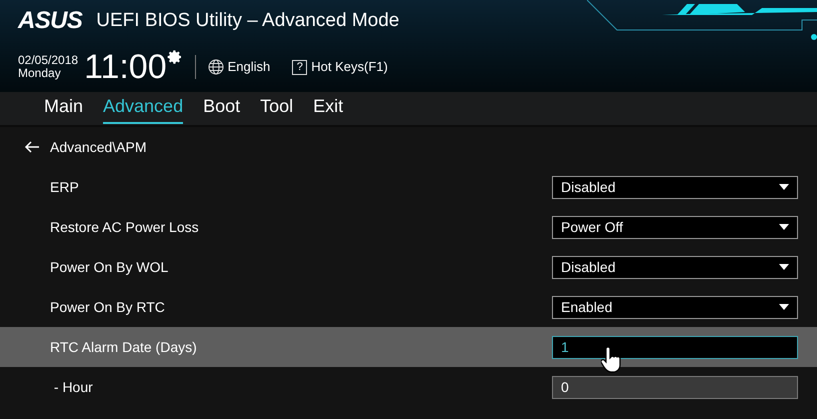  I want to click on dropdown: Enabled, so click(675, 307).